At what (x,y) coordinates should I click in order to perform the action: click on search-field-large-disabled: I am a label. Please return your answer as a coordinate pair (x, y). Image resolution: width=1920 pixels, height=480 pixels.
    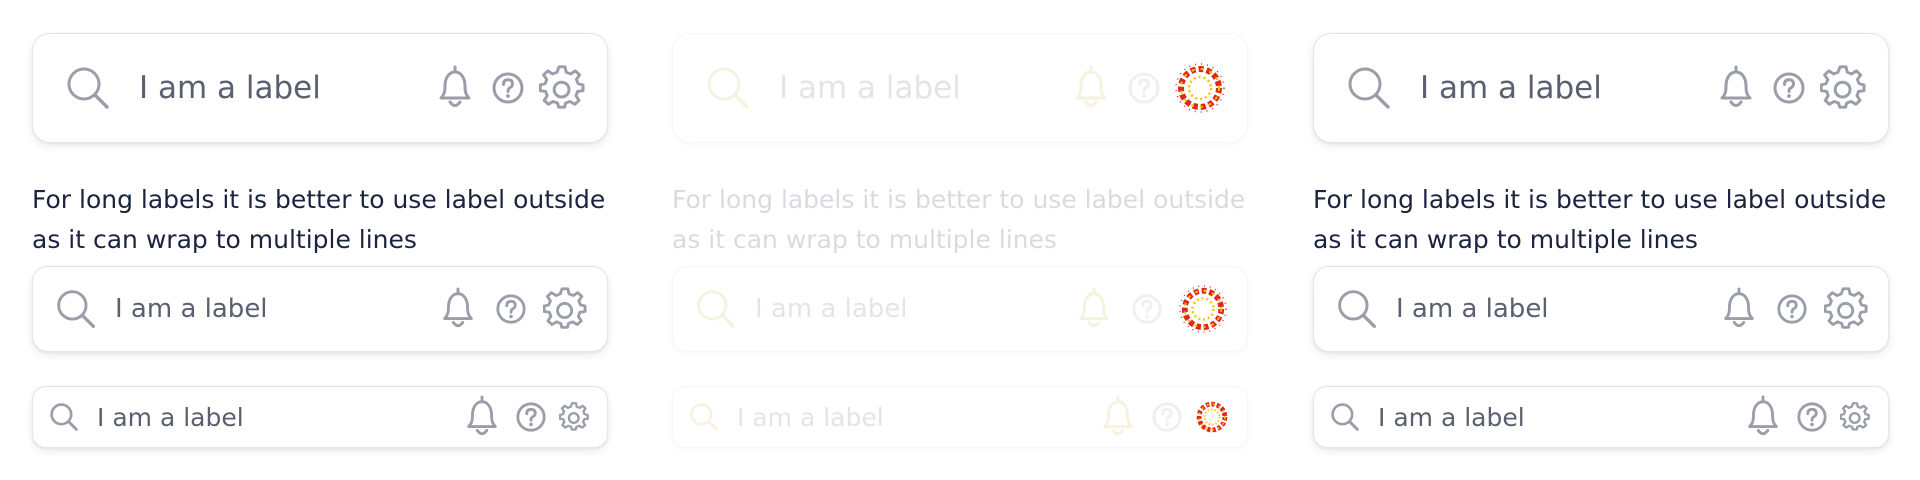
    Looking at the image, I should click on (960, 88).